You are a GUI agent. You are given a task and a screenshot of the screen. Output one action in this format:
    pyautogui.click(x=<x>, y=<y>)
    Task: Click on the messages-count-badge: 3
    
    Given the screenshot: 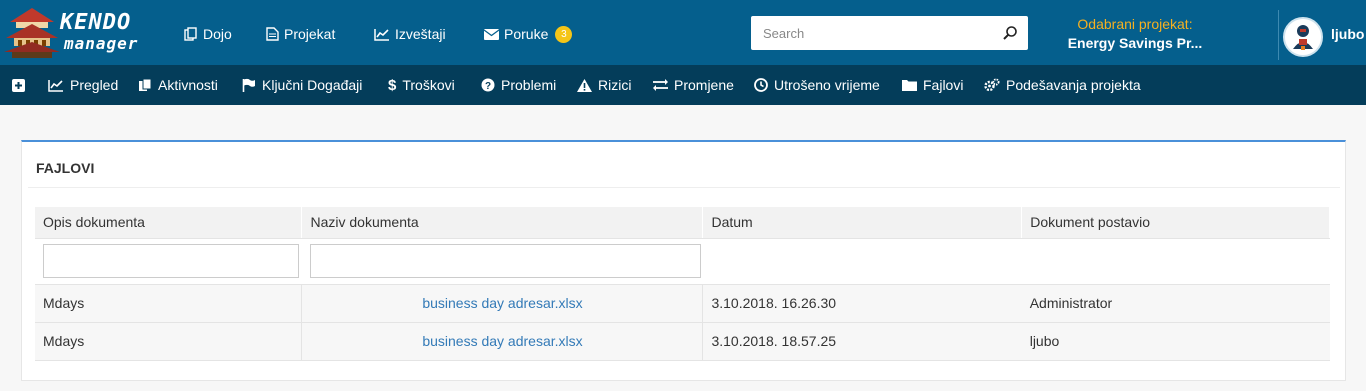 What is the action you would take?
    pyautogui.click(x=564, y=34)
    